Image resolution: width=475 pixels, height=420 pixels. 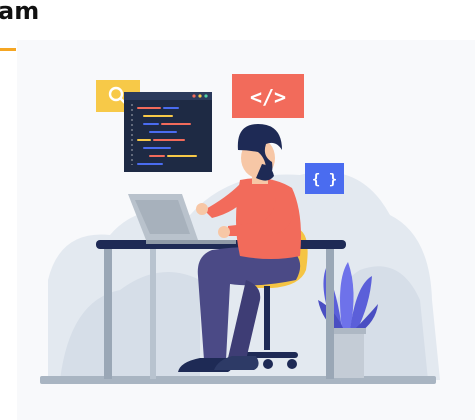 I want to click on floor-line, so click(x=238, y=380).